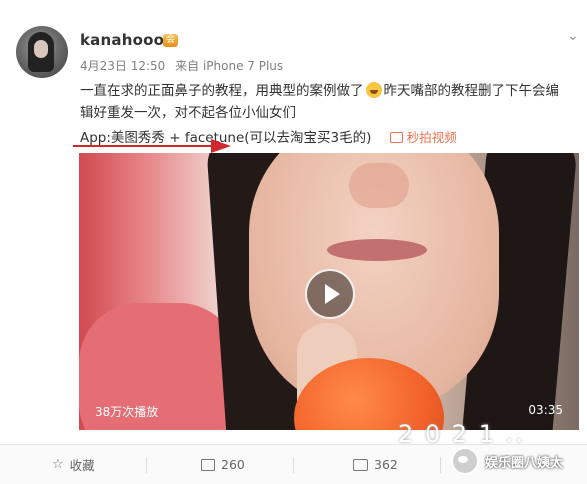 Image resolution: width=587 pixels, height=484 pixels. What do you see at coordinates (127, 412) in the screenshot?
I see `video-view-count: 38万次播放` at bounding box center [127, 412].